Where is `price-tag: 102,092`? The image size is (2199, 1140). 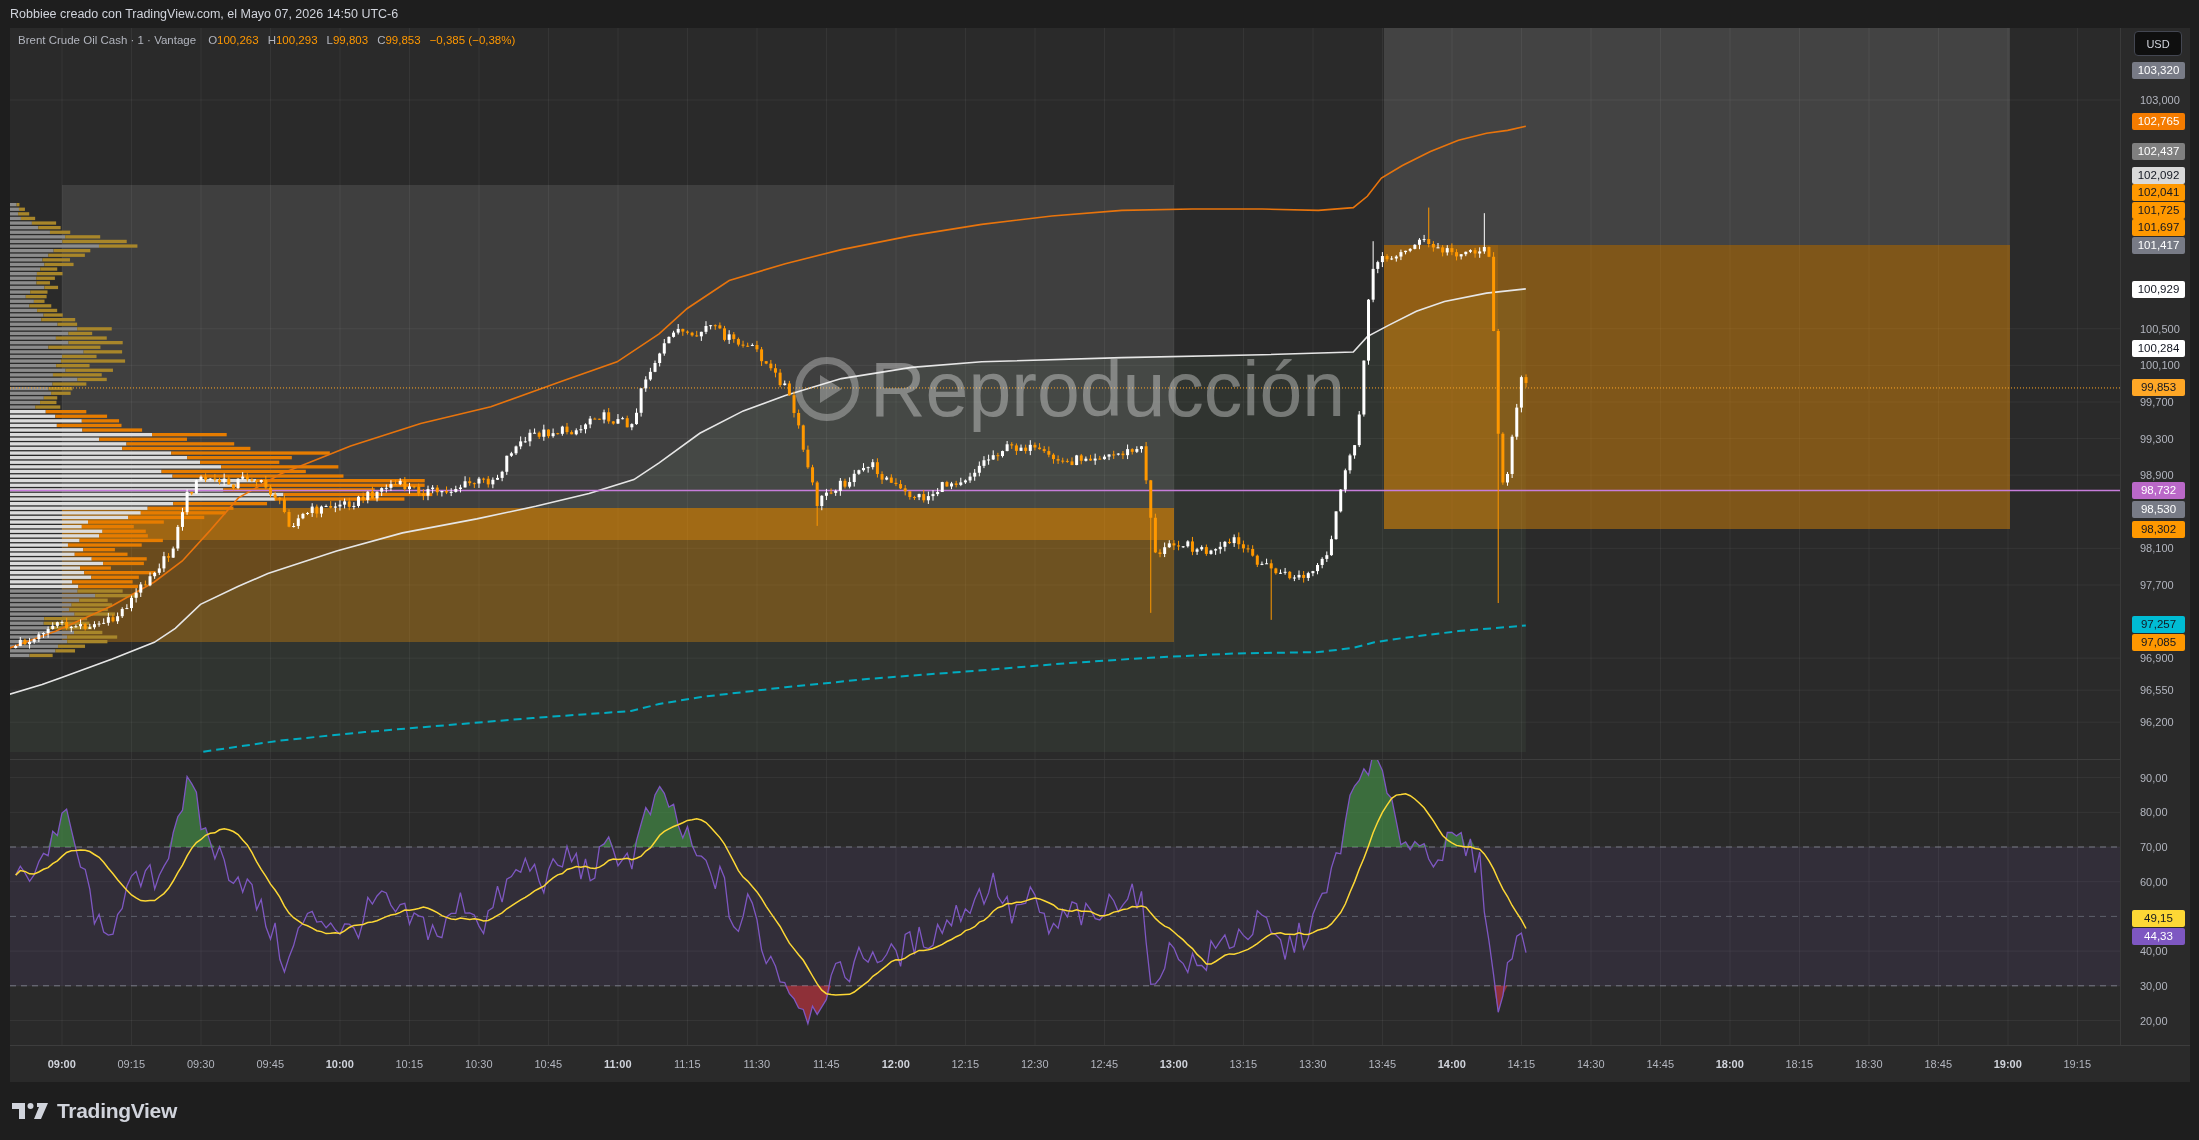
price-tag: 102,092 is located at coordinates (2158, 175).